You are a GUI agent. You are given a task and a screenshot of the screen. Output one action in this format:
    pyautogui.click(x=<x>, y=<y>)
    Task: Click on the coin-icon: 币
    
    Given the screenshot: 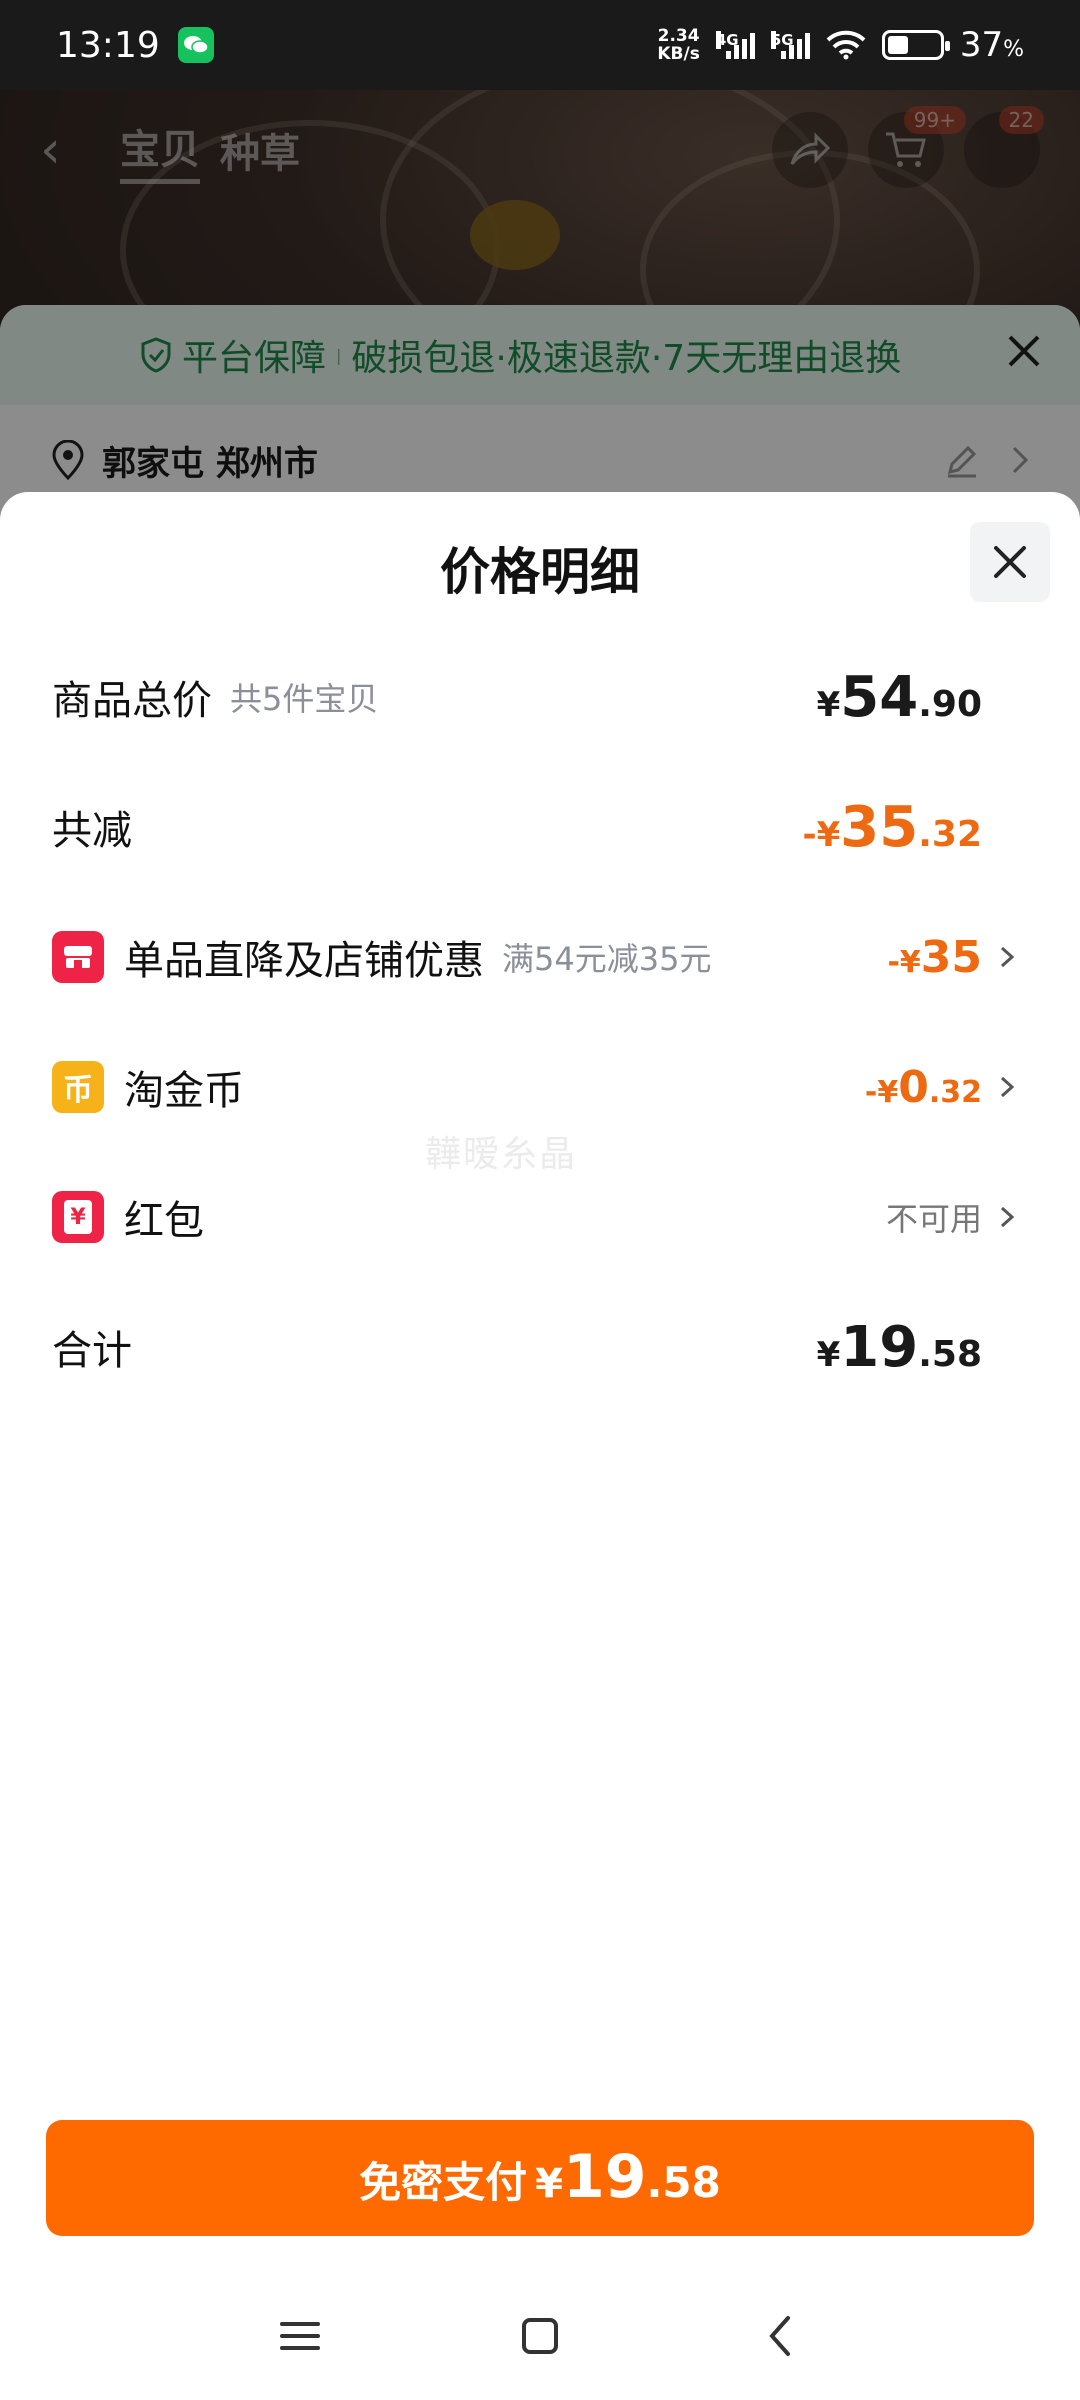 What is the action you would take?
    pyautogui.click(x=78, y=1087)
    